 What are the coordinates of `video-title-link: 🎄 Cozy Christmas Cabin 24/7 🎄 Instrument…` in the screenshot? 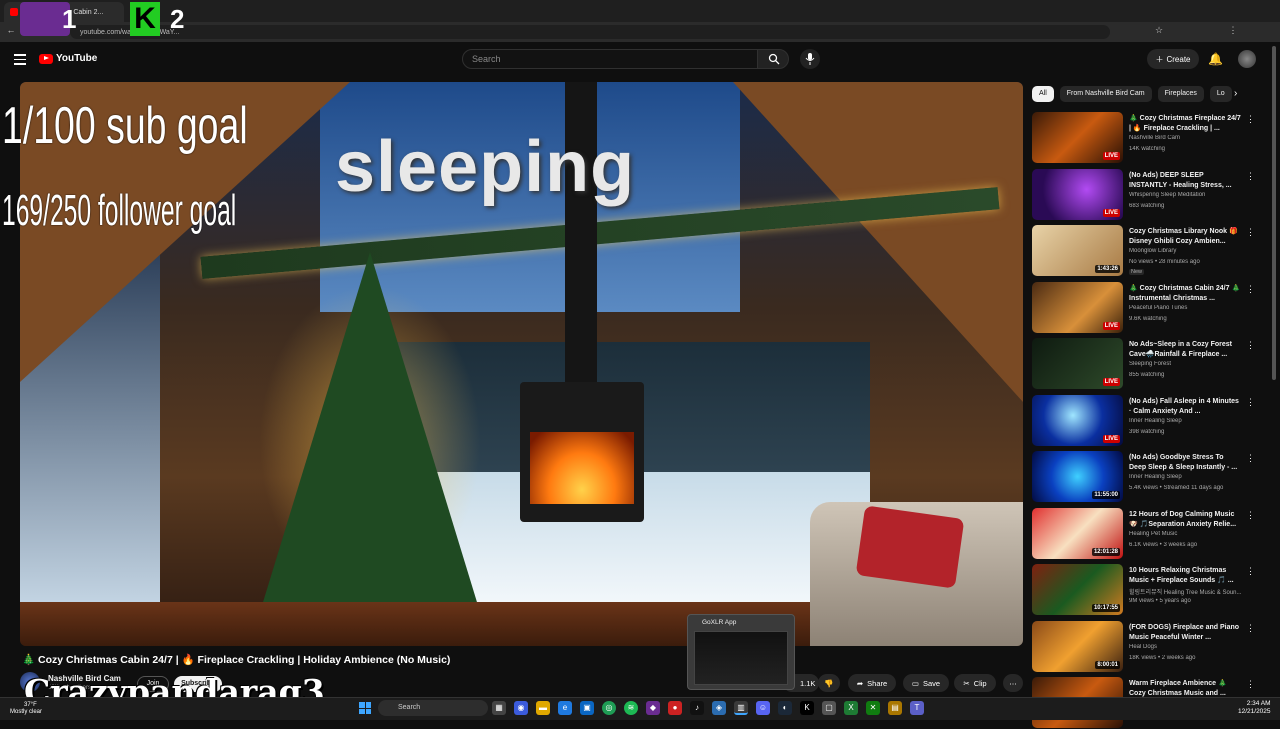 It's located at (1185, 294).